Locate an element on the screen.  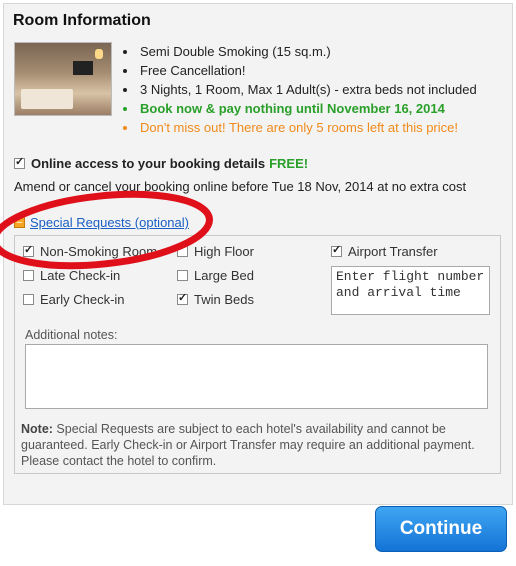
additional-notes-label: Additional notes: is located at coordinates (71, 335).